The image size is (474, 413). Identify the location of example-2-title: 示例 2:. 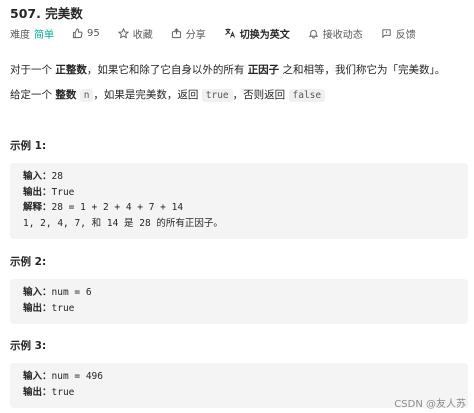
(28, 262).